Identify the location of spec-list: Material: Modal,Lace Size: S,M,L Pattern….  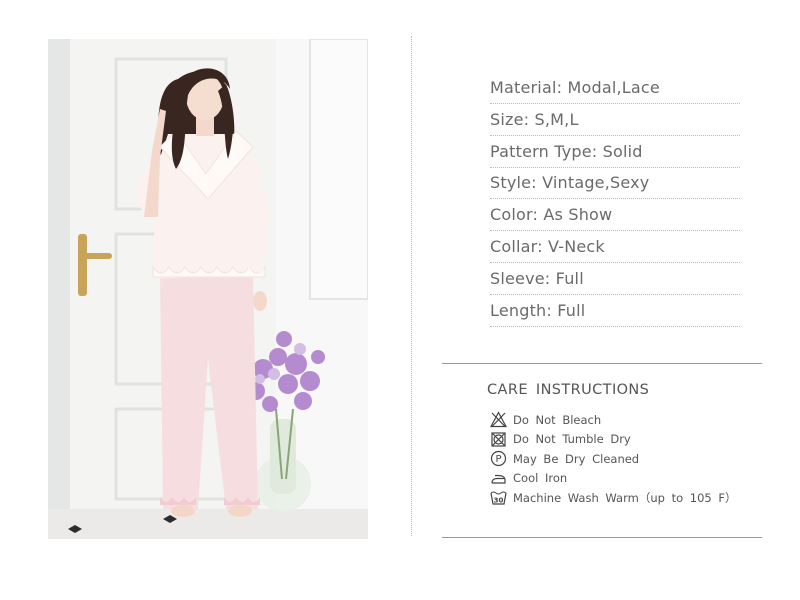
(615, 200).